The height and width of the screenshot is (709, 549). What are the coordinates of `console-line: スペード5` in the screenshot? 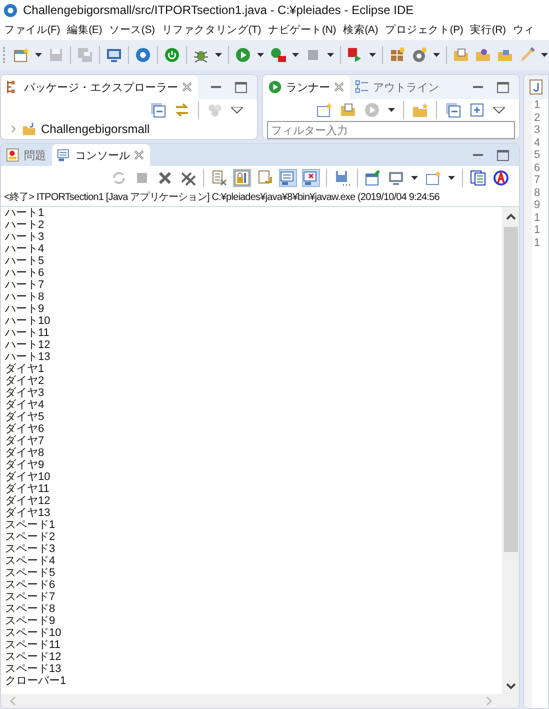 It's located at (30, 573).